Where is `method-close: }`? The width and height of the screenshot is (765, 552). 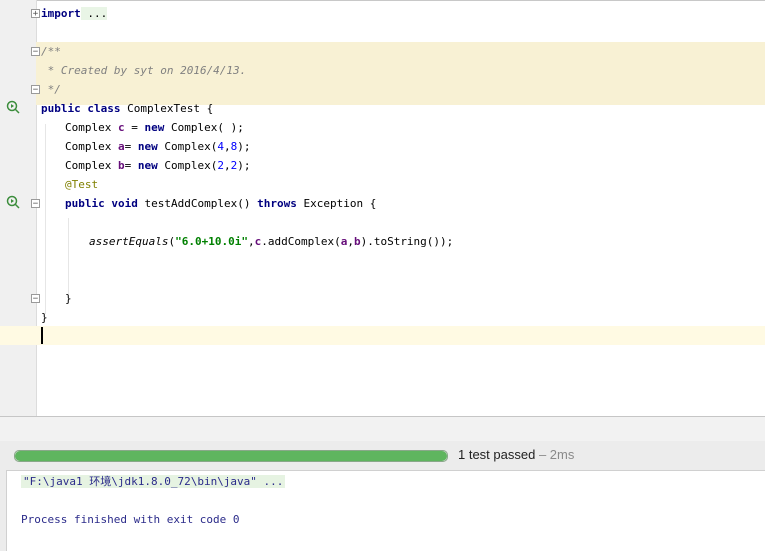 method-close: } is located at coordinates (68, 298).